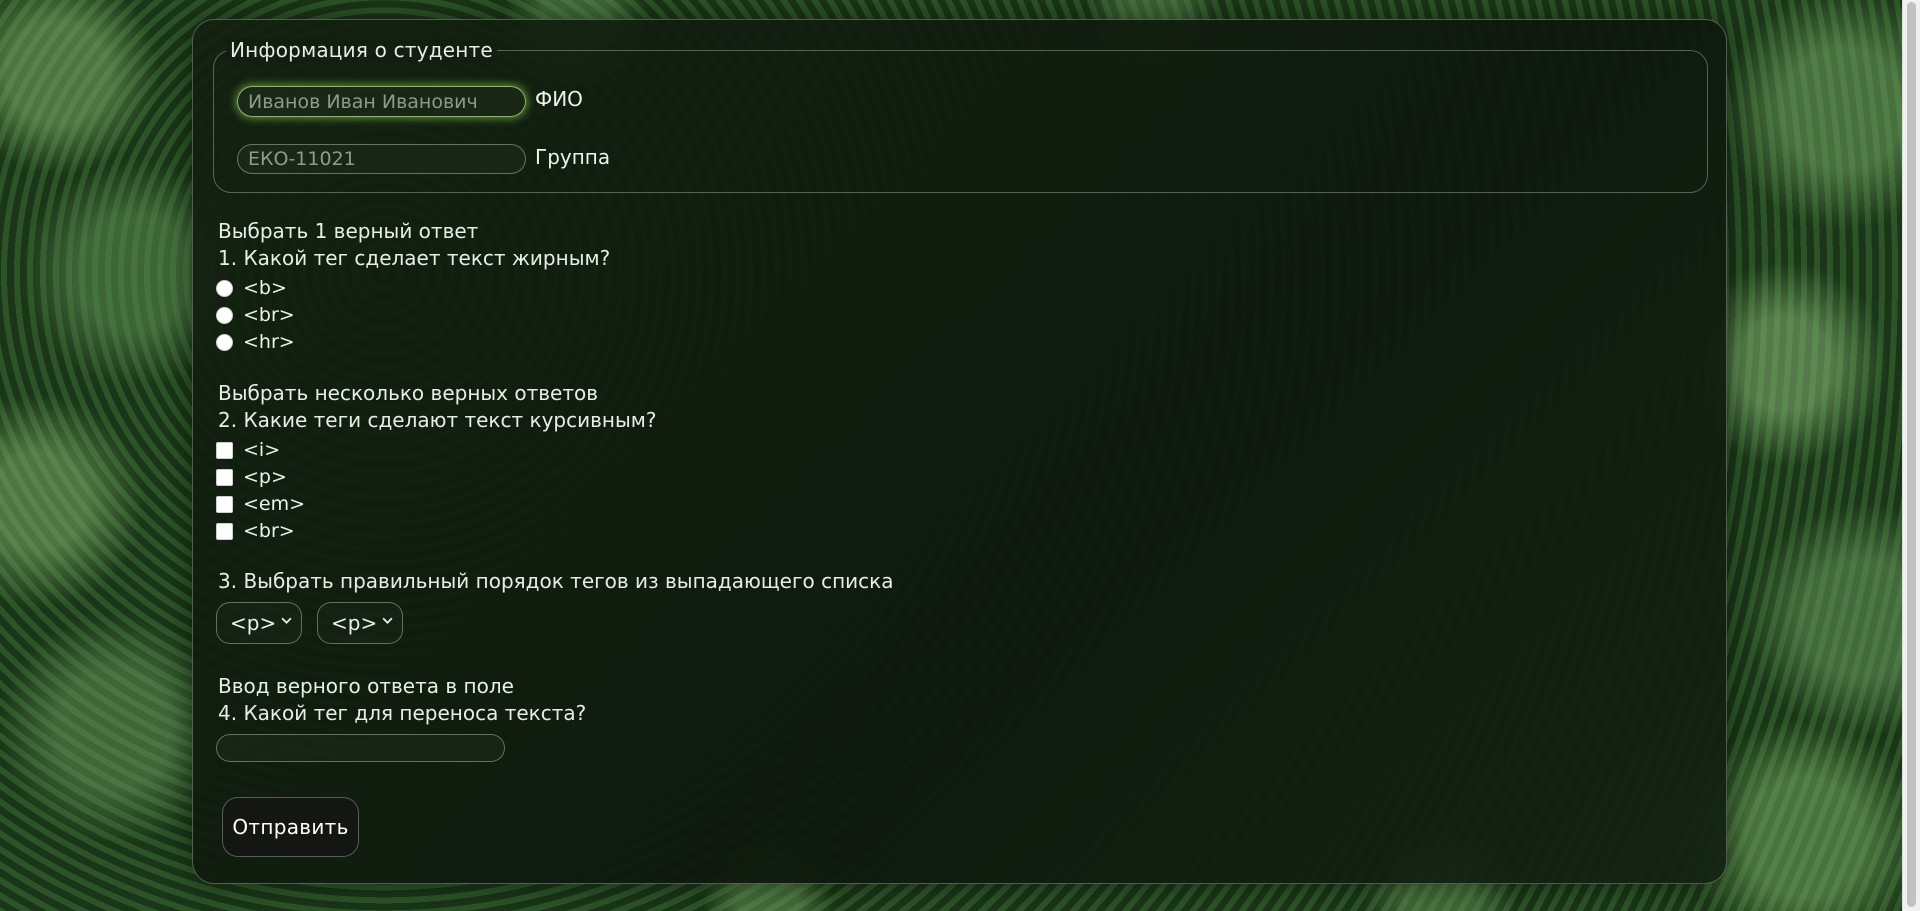 The height and width of the screenshot is (911, 1920). Describe the element at coordinates (348, 231) in the screenshot. I see `q1-instruction: Выбрать 1 верный ответ` at that location.